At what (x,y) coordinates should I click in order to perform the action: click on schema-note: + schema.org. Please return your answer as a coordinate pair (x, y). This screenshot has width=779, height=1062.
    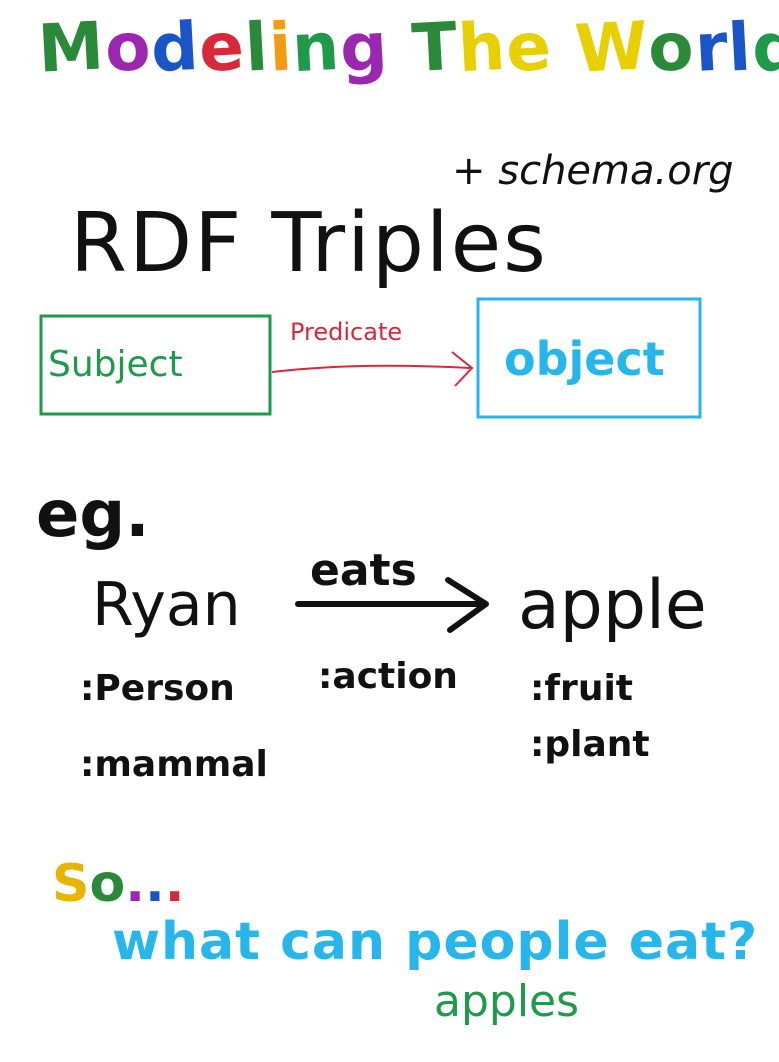
    Looking at the image, I should click on (593, 171).